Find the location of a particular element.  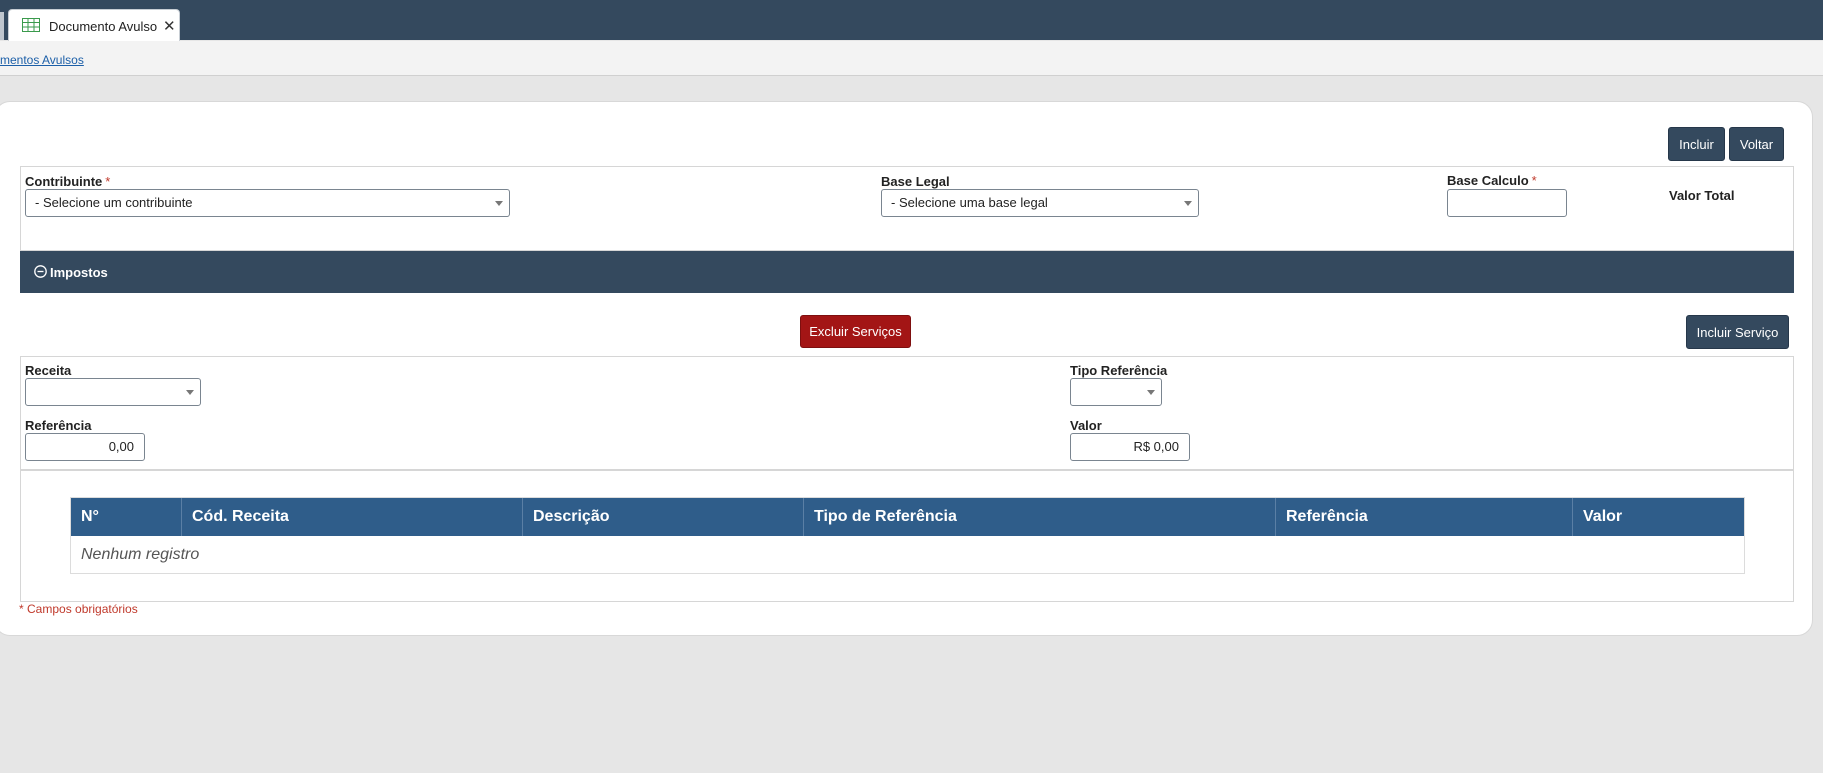

valor-label: Valor is located at coordinates (1086, 425).